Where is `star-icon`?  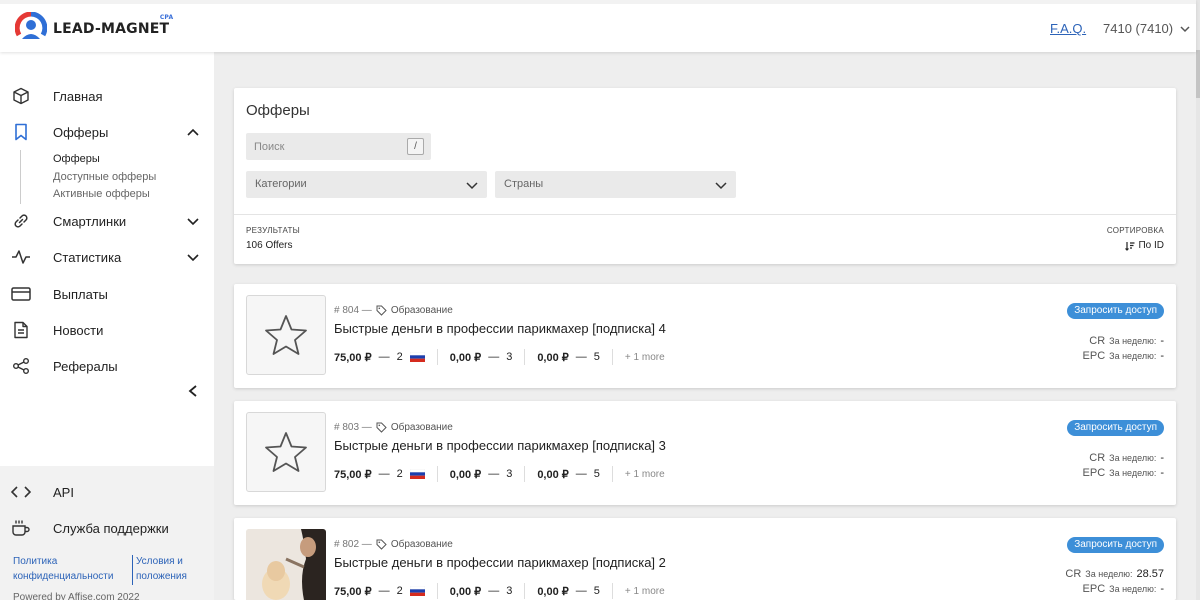
star-icon is located at coordinates (286, 452).